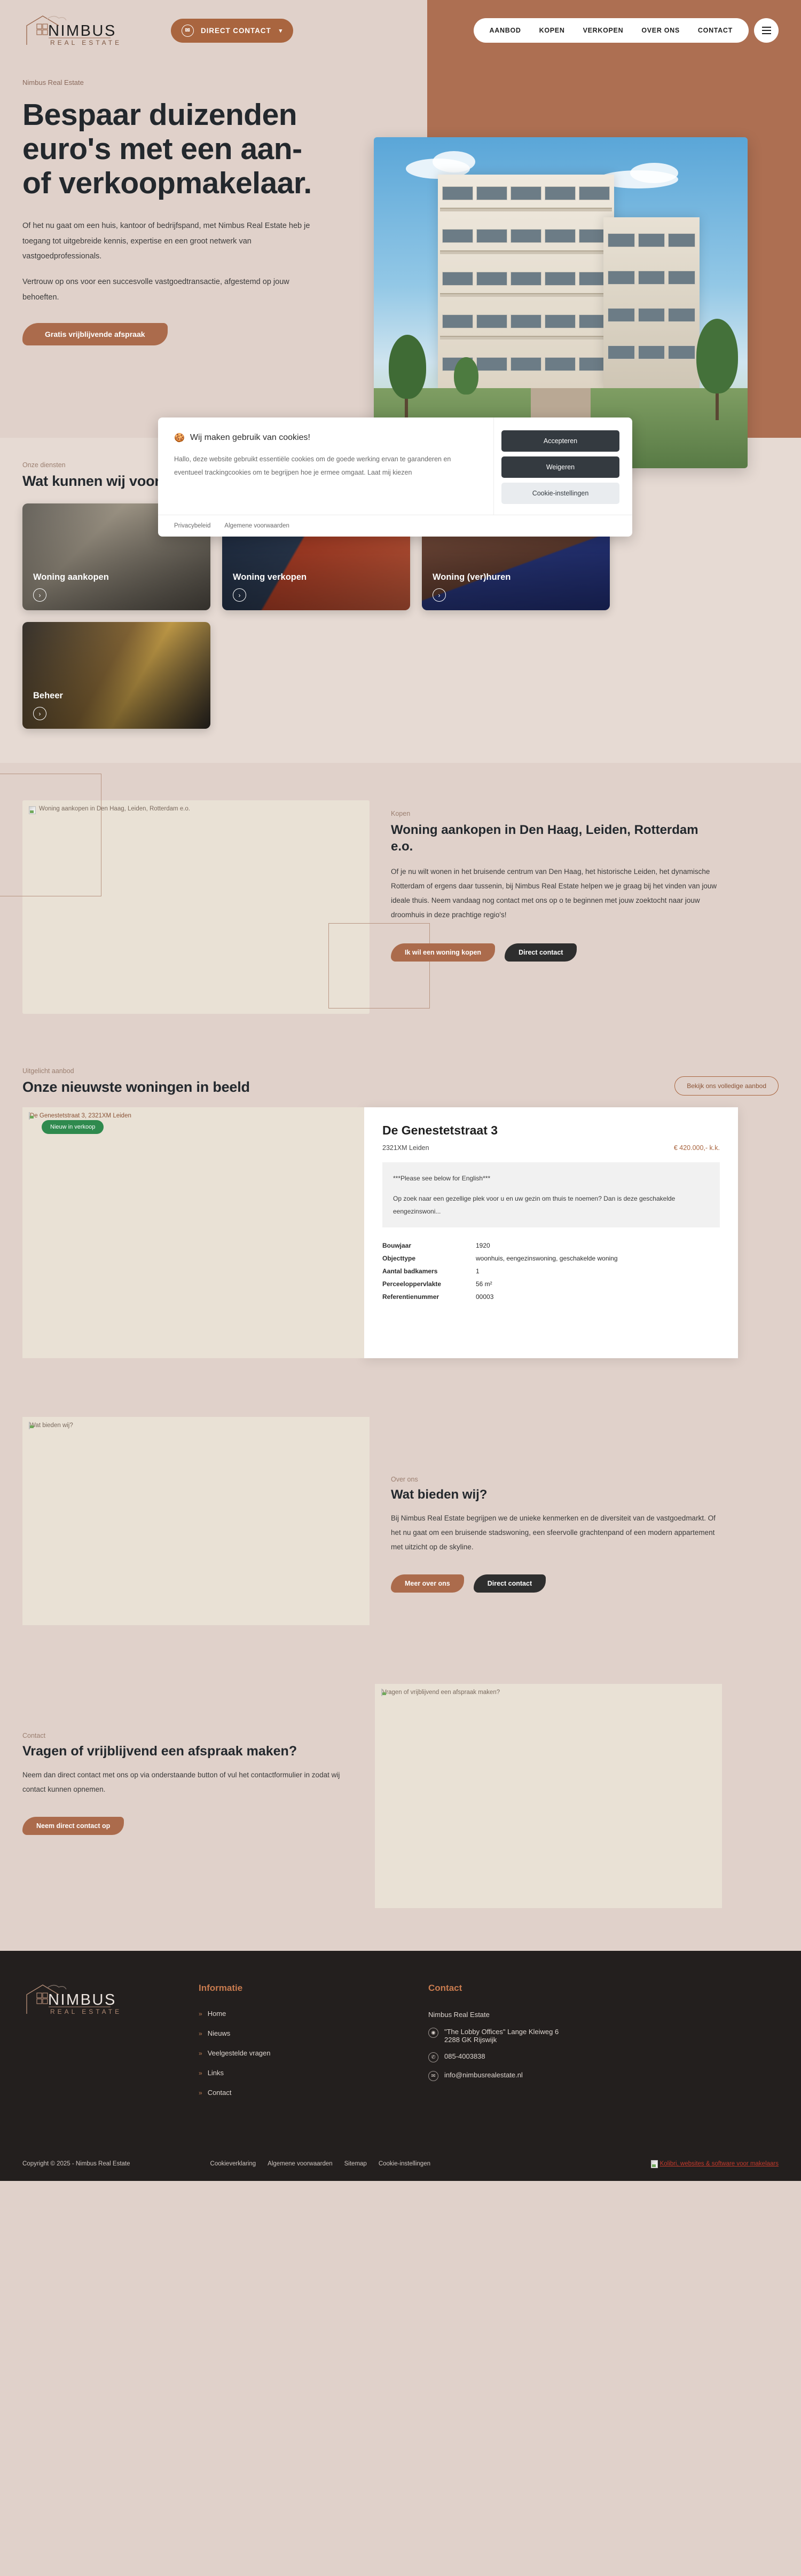 The image size is (801, 2576). Describe the element at coordinates (48, 696) in the screenshot. I see `service-card-label: Beheer` at that location.